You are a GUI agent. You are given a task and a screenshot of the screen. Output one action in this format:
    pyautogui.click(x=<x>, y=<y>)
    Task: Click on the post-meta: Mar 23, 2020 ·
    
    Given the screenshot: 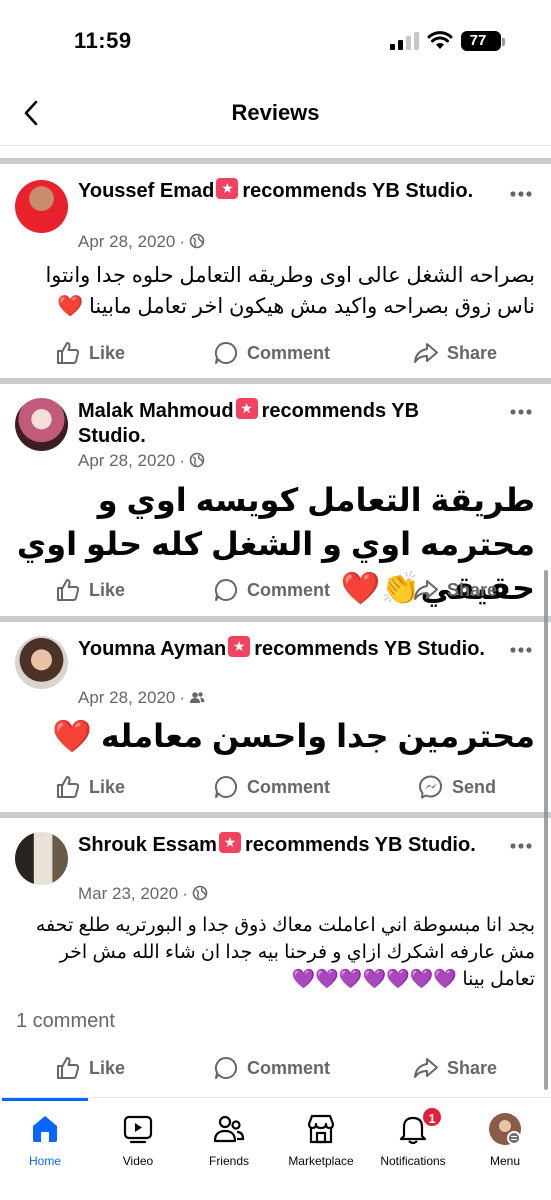 What is the action you would take?
    pyautogui.click(x=143, y=894)
    